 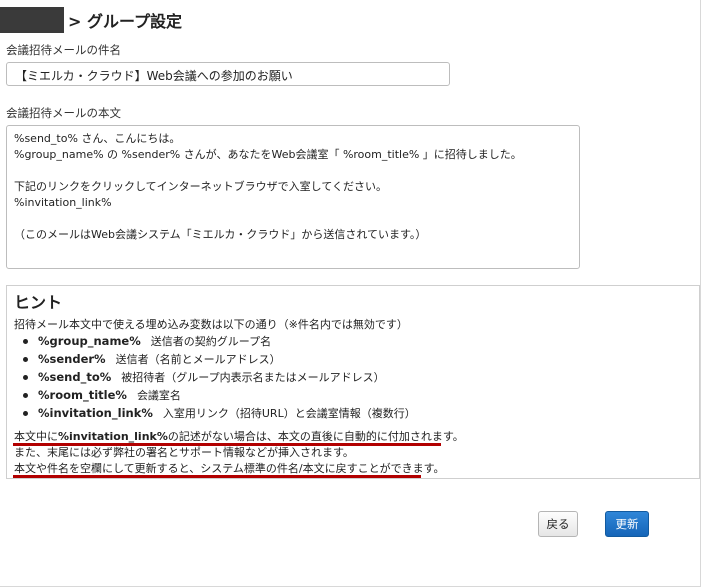 What do you see at coordinates (97, 138) in the screenshot?
I see `body-line: %send_to% さん、こんにちは。` at bounding box center [97, 138].